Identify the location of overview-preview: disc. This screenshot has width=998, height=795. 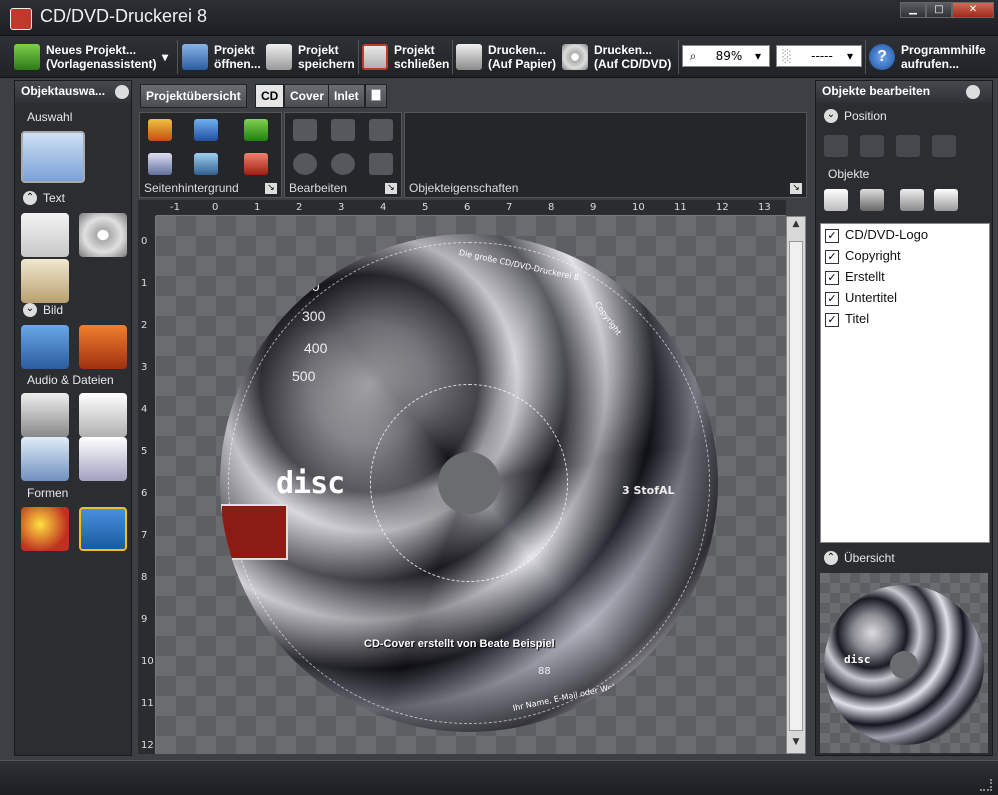
(904, 663).